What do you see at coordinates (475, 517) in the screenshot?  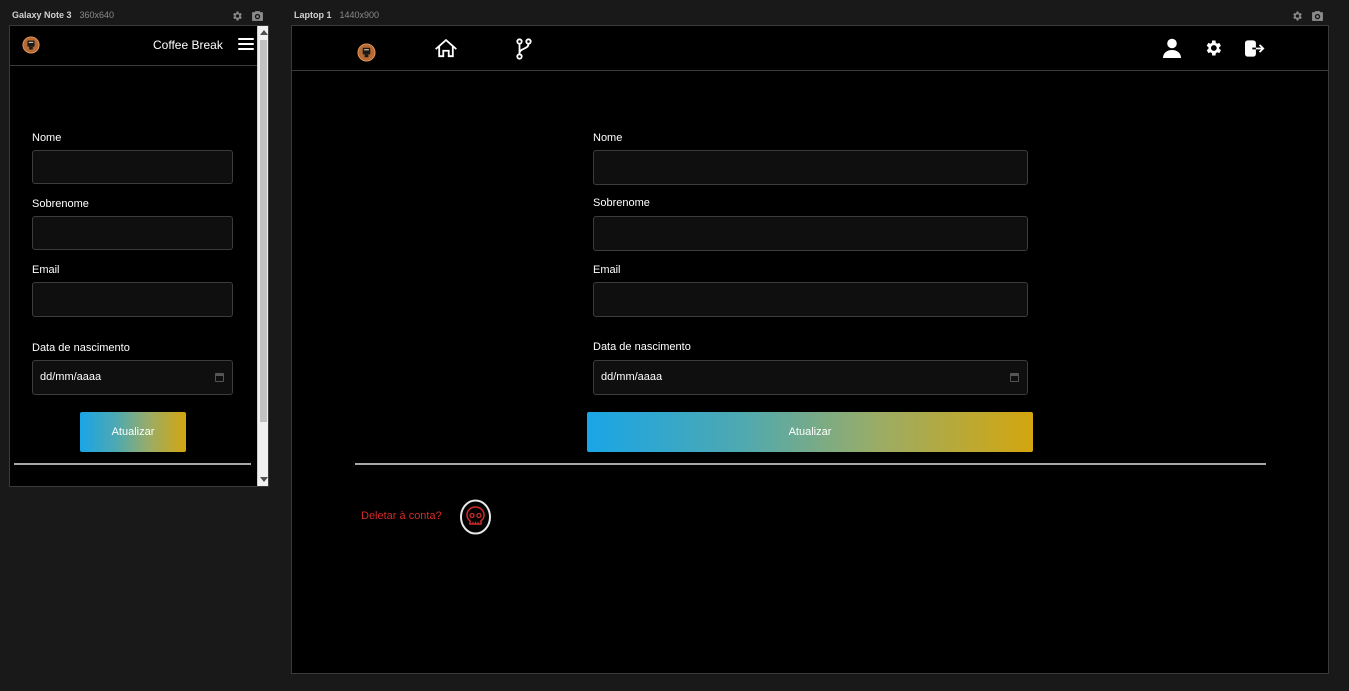 I see `skull-icon` at bounding box center [475, 517].